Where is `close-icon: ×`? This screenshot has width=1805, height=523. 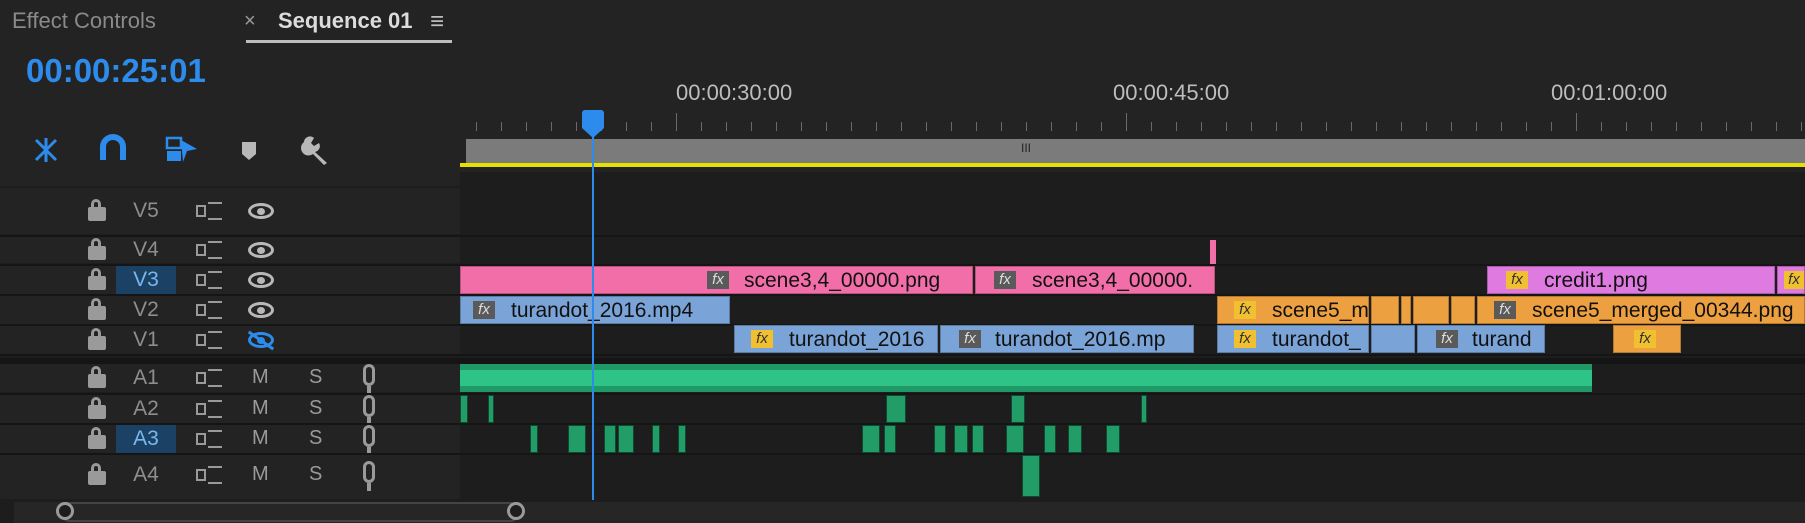
close-icon: × is located at coordinates (250, 21).